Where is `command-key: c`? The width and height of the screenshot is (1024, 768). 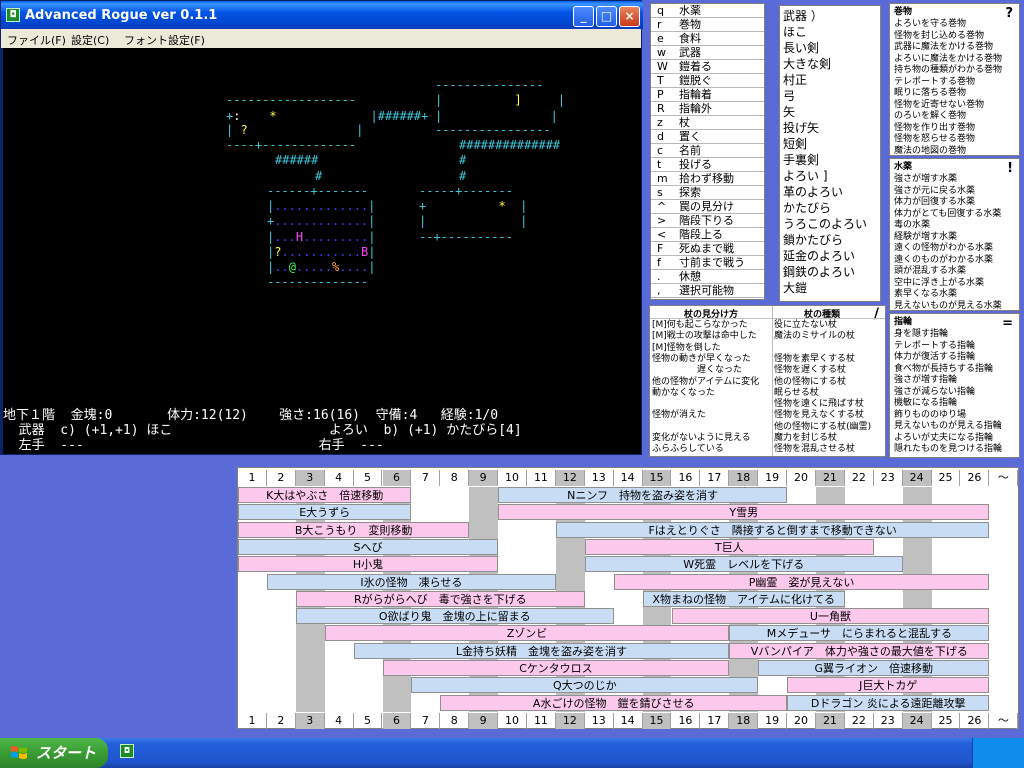 command-key: c is located at coordinates (660, 150).